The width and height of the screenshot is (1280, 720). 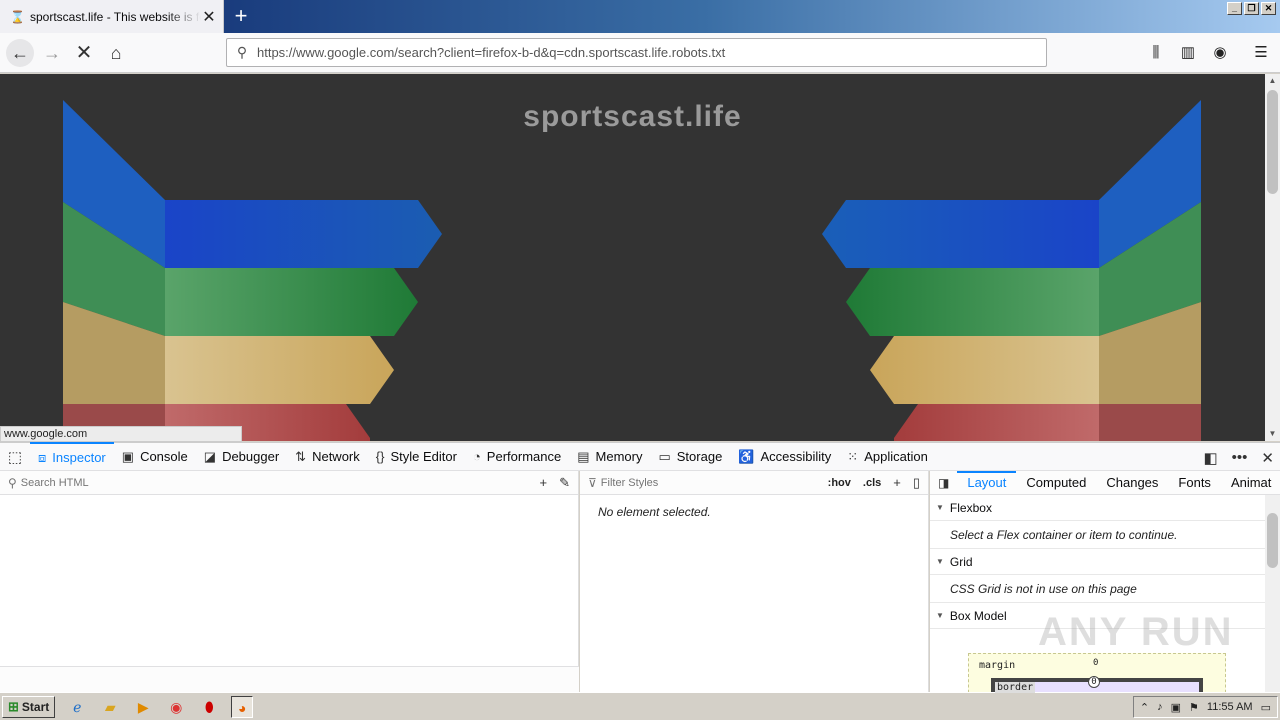 What do you see at coordinates (1095, 663) in the screenshot?
I see `margin-top-value: 0` at bounding box center [1095, 663].